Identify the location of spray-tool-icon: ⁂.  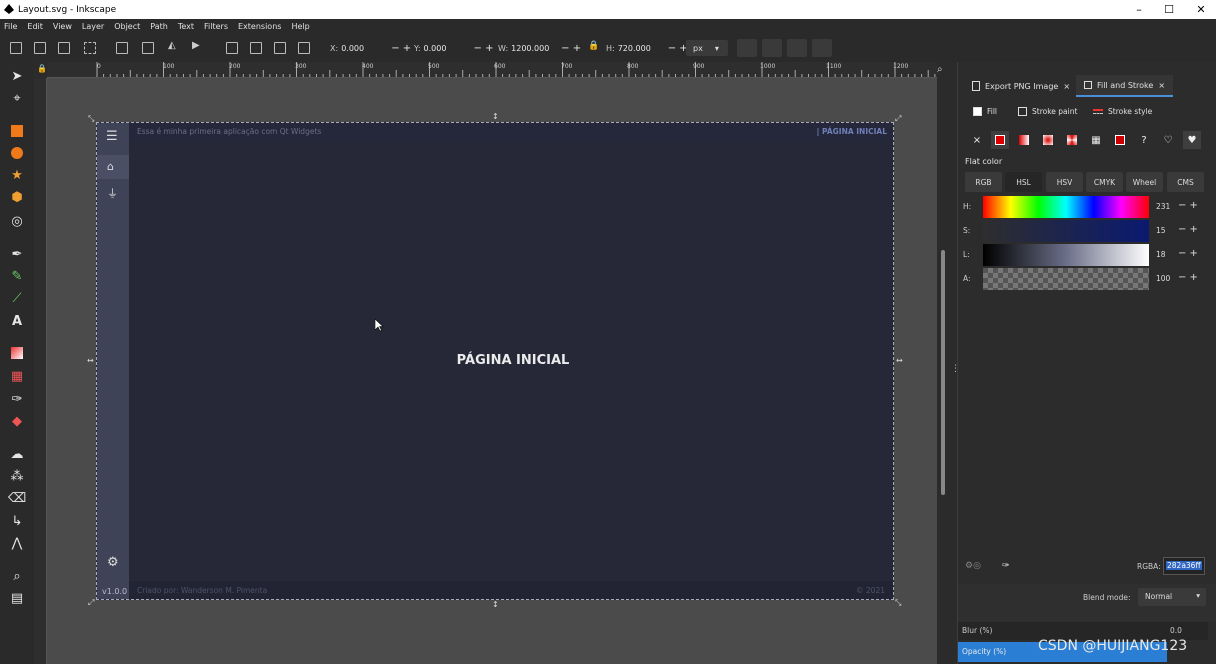
(17, 476).